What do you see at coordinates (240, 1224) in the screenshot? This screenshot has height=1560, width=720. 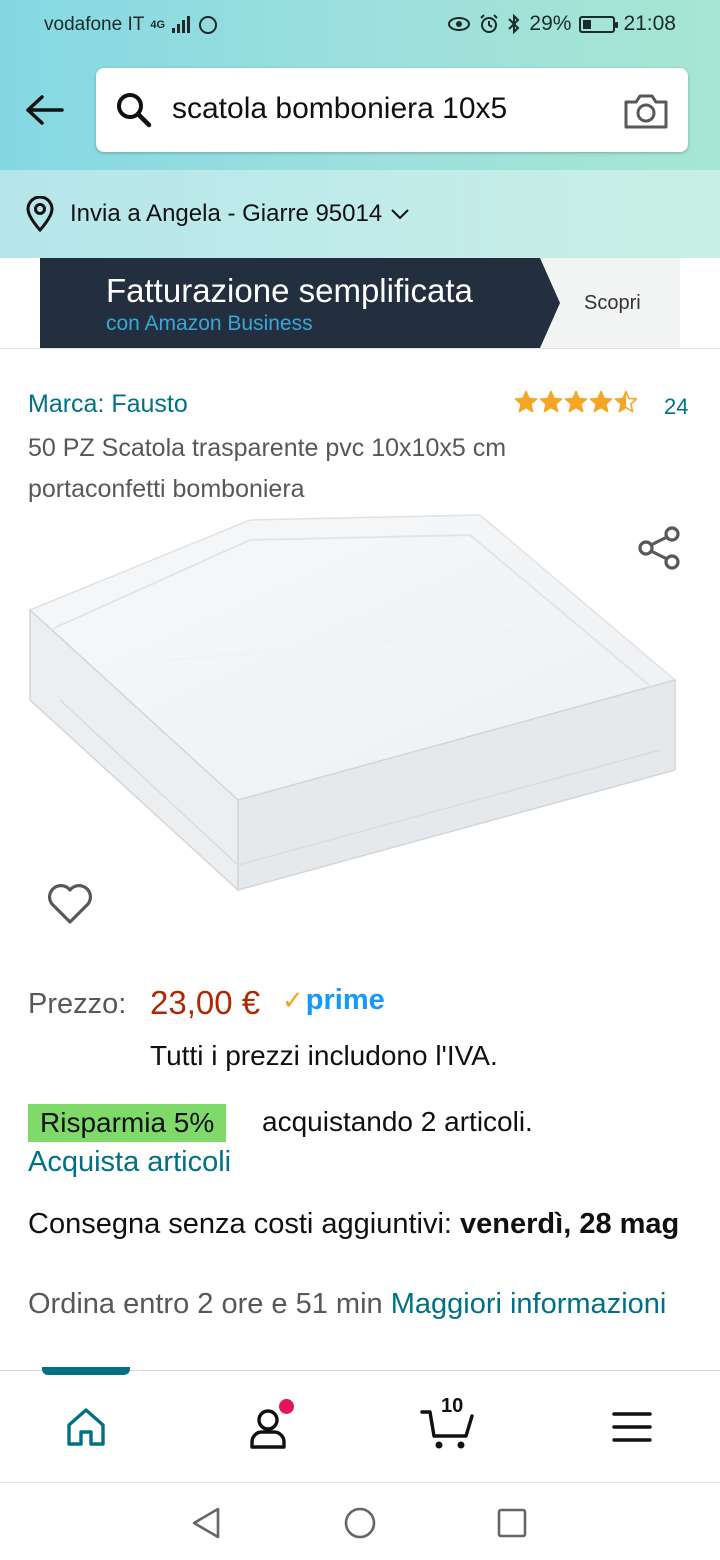 I see `delivery-text: Consegna senza costi aggiuntivi:` at bounding box center [240, 1224].